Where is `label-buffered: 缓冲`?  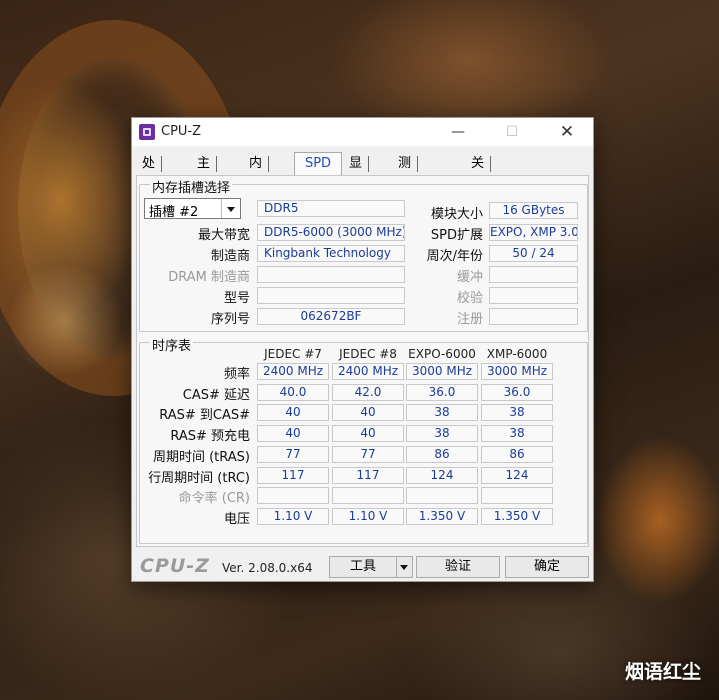 label-buffered: 缓冲 is located at coordinates (469, 277).